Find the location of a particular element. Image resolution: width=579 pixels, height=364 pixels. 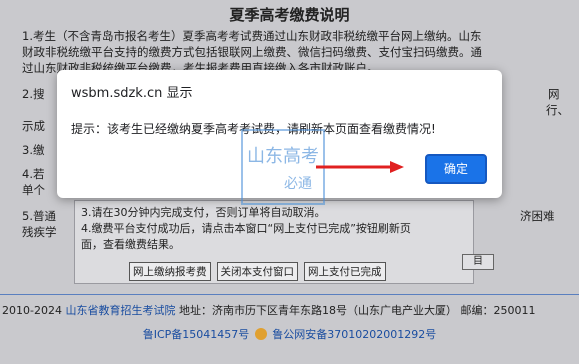

footer-registration: 鲁ICP备15041457号 鲁公网安备37010202001292号 is located at coordinates (289, 334).